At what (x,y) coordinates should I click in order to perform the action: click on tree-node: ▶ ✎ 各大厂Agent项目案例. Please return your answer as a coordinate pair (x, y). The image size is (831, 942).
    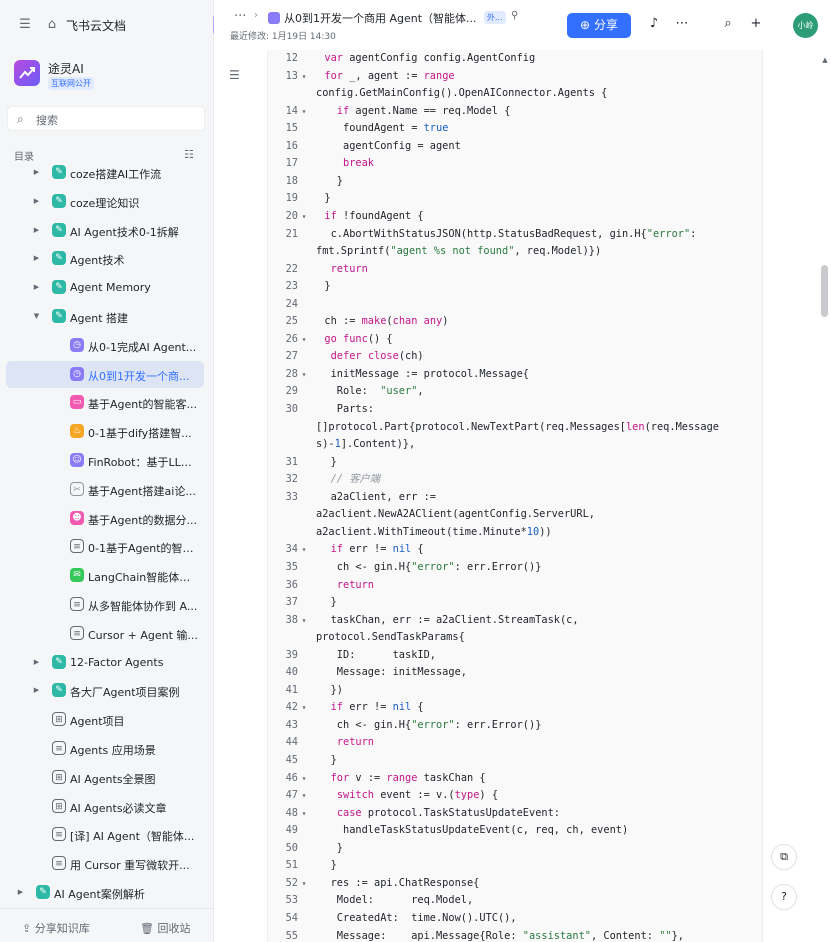
    Looking at the image, I should click on (105, 690).